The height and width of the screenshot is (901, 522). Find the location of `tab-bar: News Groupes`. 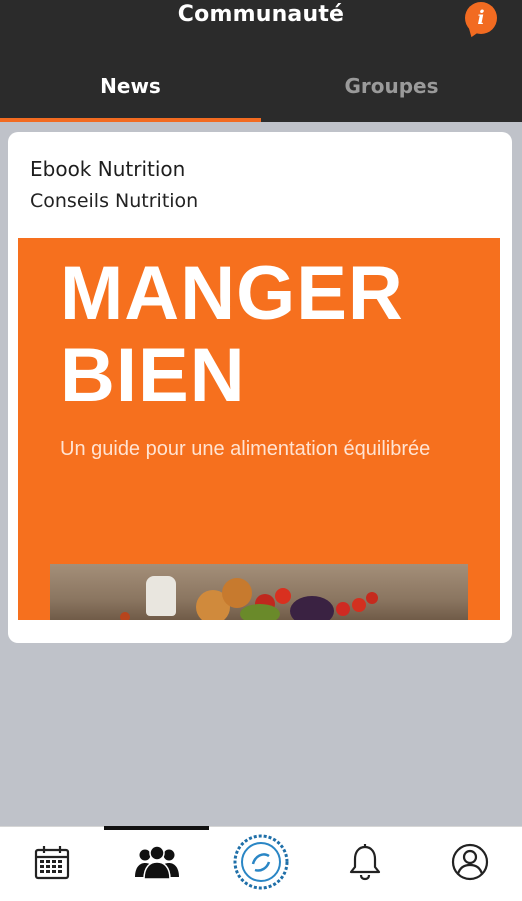

tab-bar: News Groupes is located at coordinates (261, 90).